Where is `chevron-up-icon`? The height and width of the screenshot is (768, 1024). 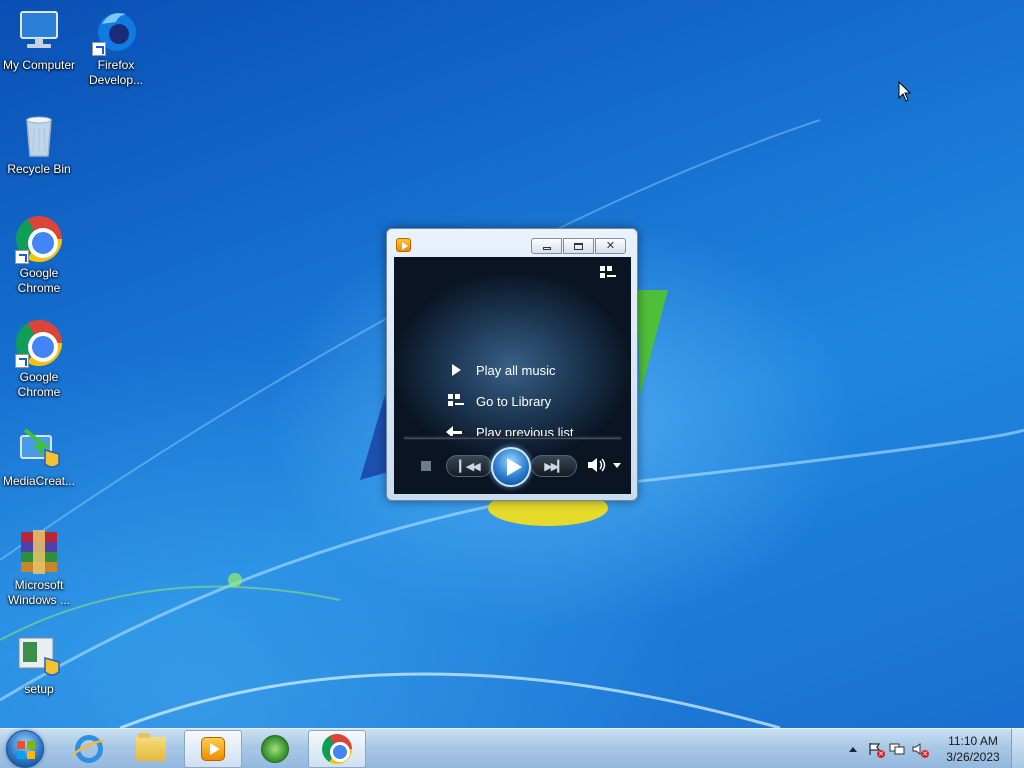
chevron-up-icon is located at coordinates (853, 749).